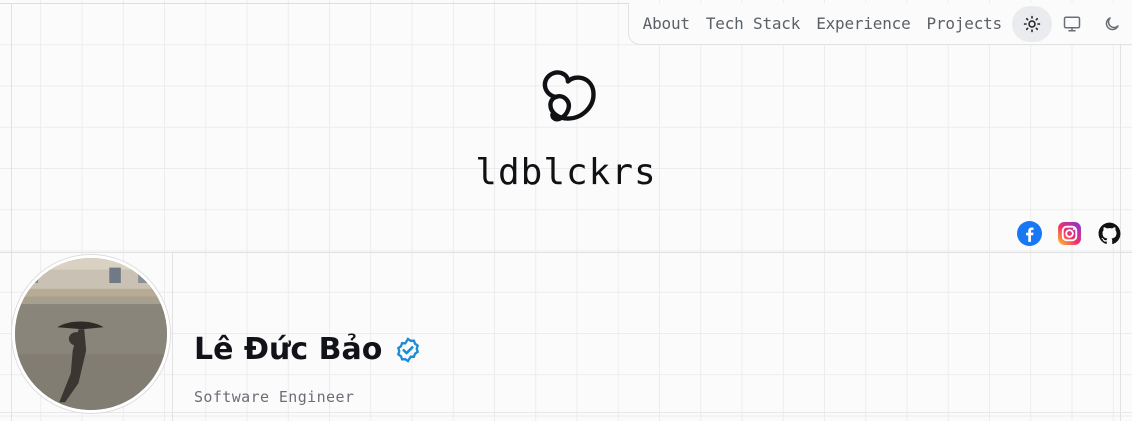 The height and width of the screenshot is (421, 1132). I want to click on nav-link-about: About, so click(666, 23).